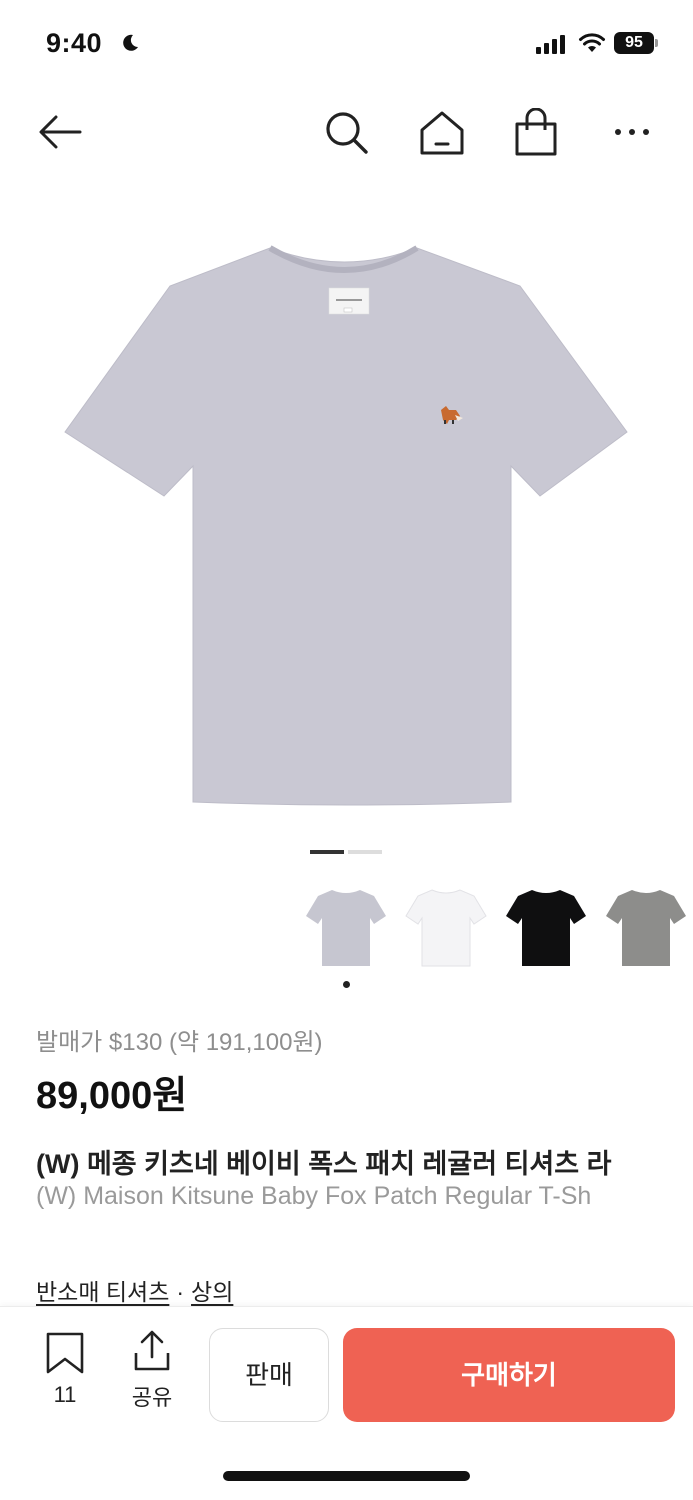  Describe the element at coordinates (327, 852) in the screenshot. I see `pager-segment-active` at that location.